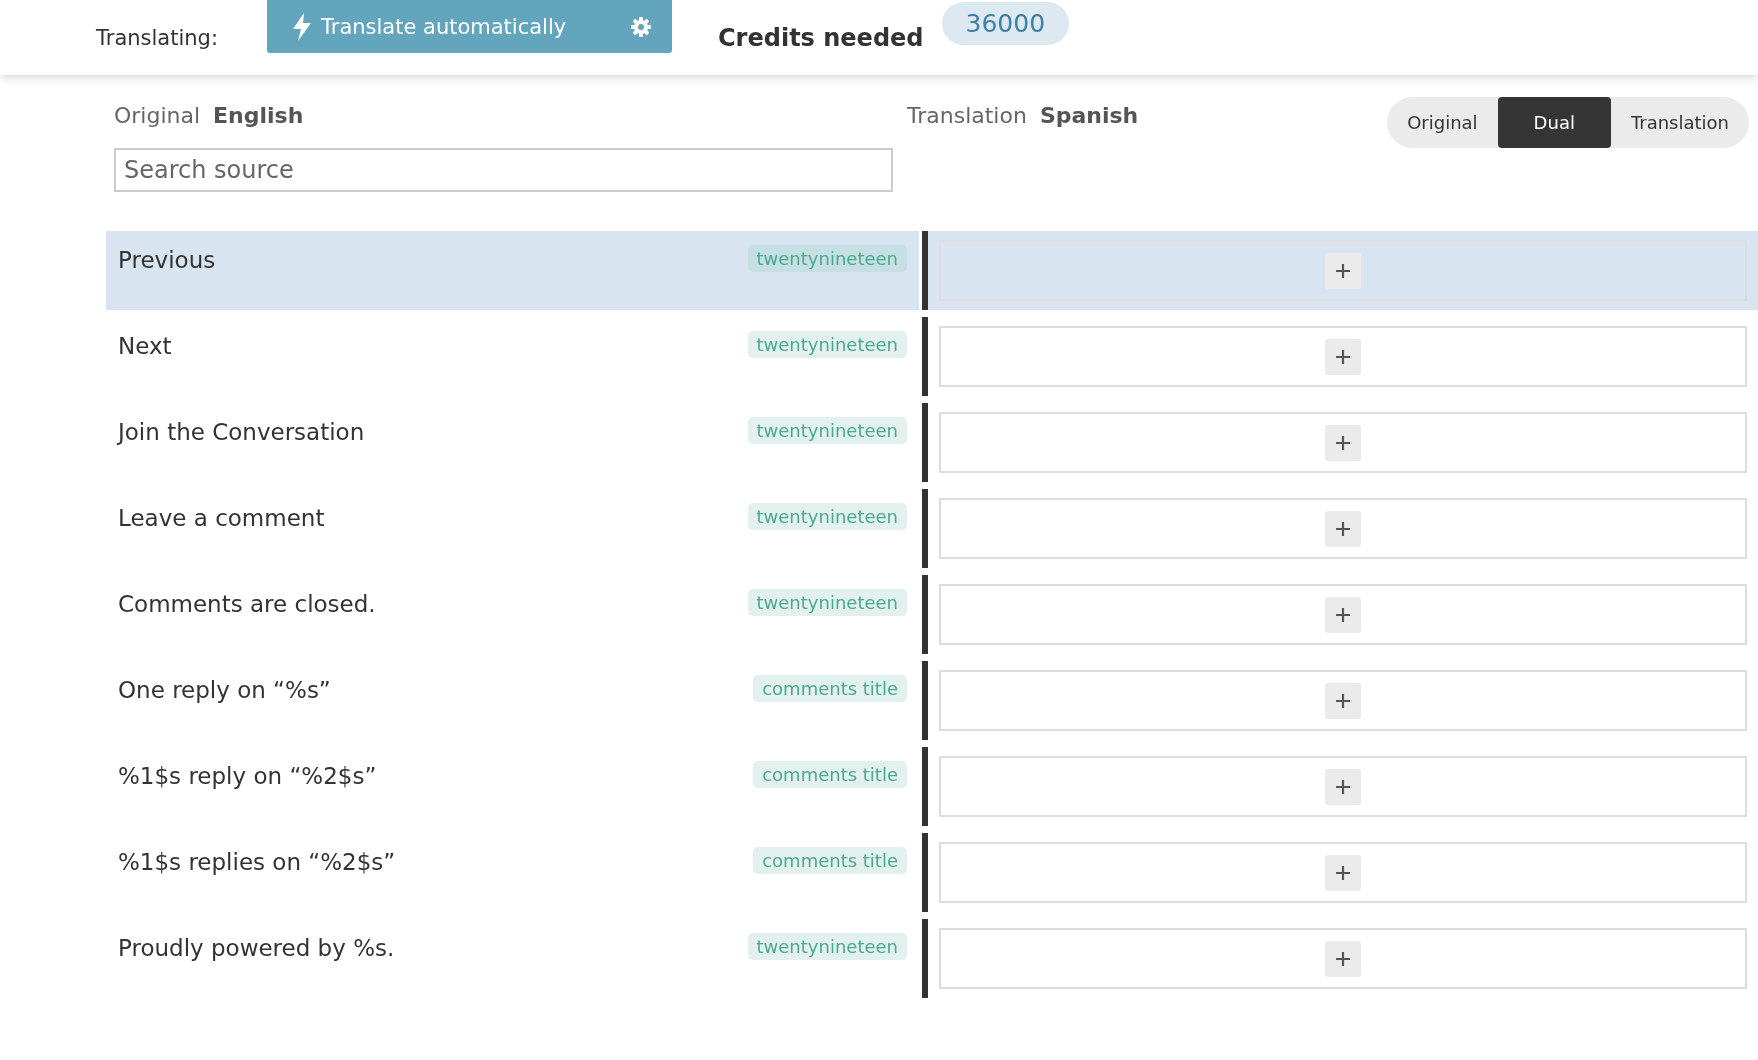 The image size is (1758, 1060). I want to click on source-string: Comments are closed., so click(247, 603).